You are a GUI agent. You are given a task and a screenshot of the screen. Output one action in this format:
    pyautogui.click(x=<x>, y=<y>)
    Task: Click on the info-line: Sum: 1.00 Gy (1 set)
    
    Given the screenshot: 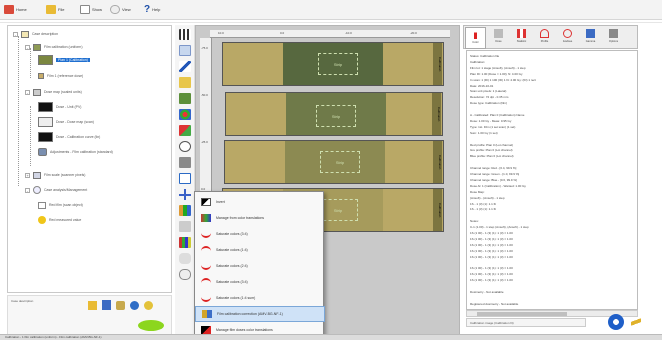 What is the action you would take?
    pyautogui.click(x=484, y=132)
    